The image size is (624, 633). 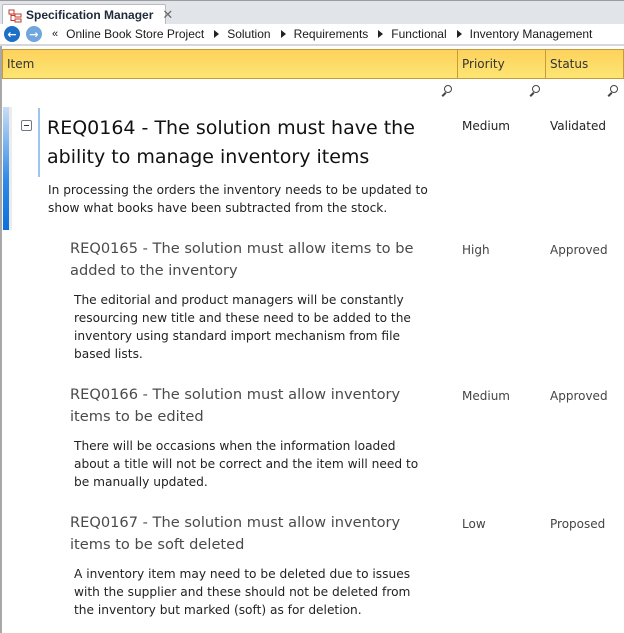 What do you see at coordinates (55, 34) in the screenshot?
I see `breadcrumb-overflow-button: «` at bounding box center [55, 34].